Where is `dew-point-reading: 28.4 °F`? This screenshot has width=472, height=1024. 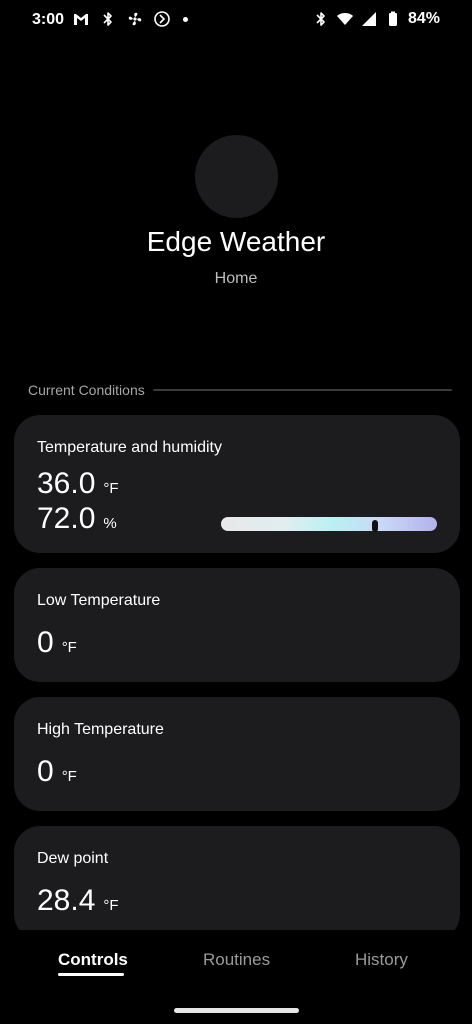
dew-point-reading: 28.4 °F is located at coordinates (78, 901).